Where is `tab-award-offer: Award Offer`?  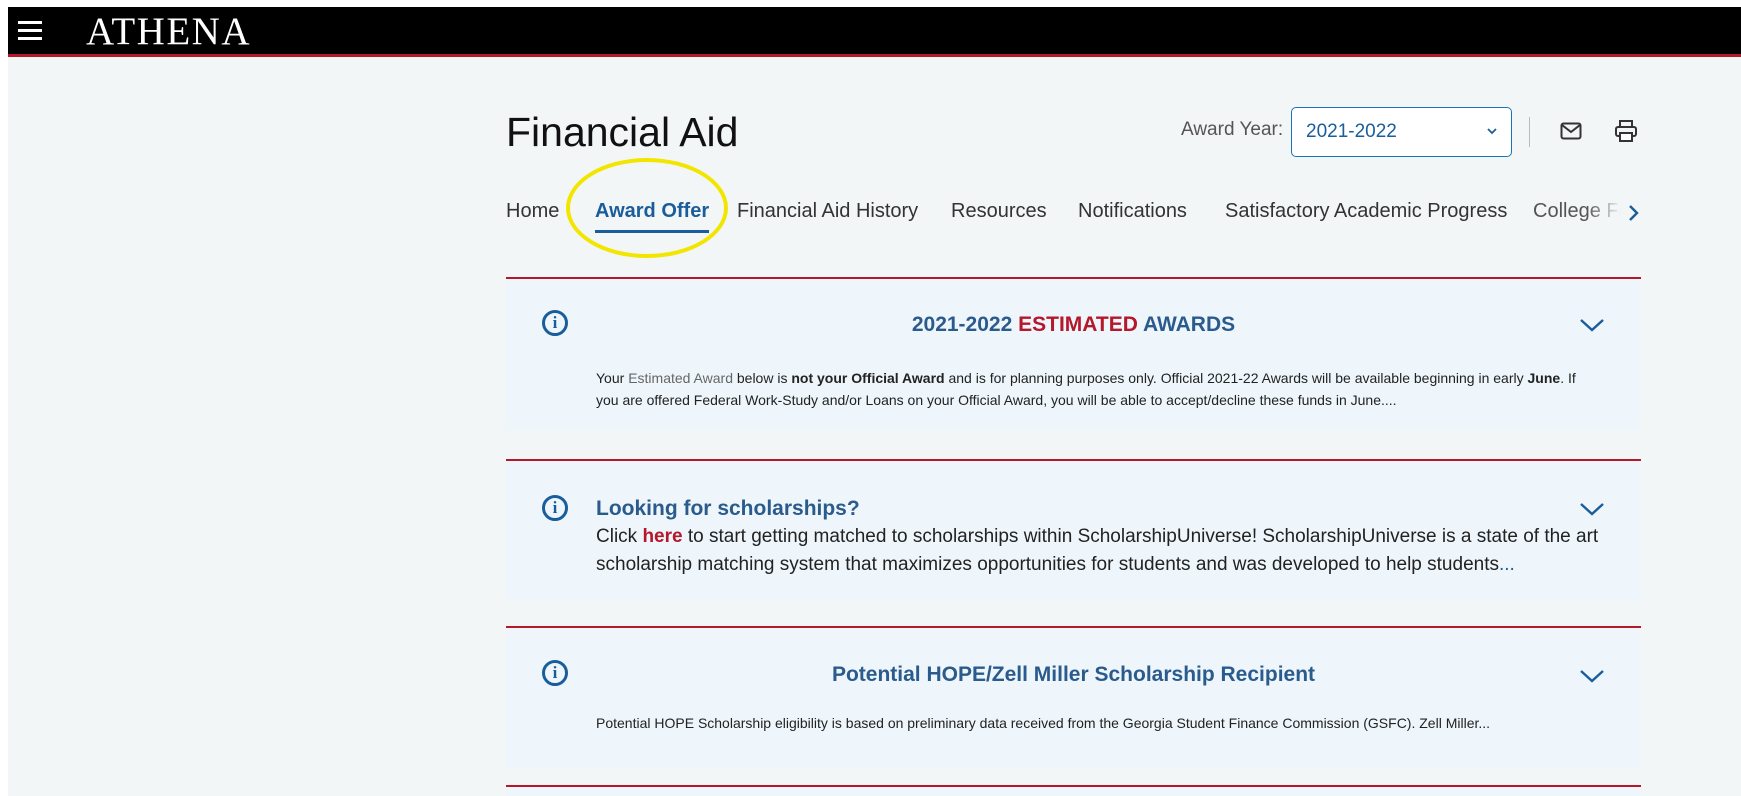
tab-award-offer: Award Offer is located at coordinates (652, 216).